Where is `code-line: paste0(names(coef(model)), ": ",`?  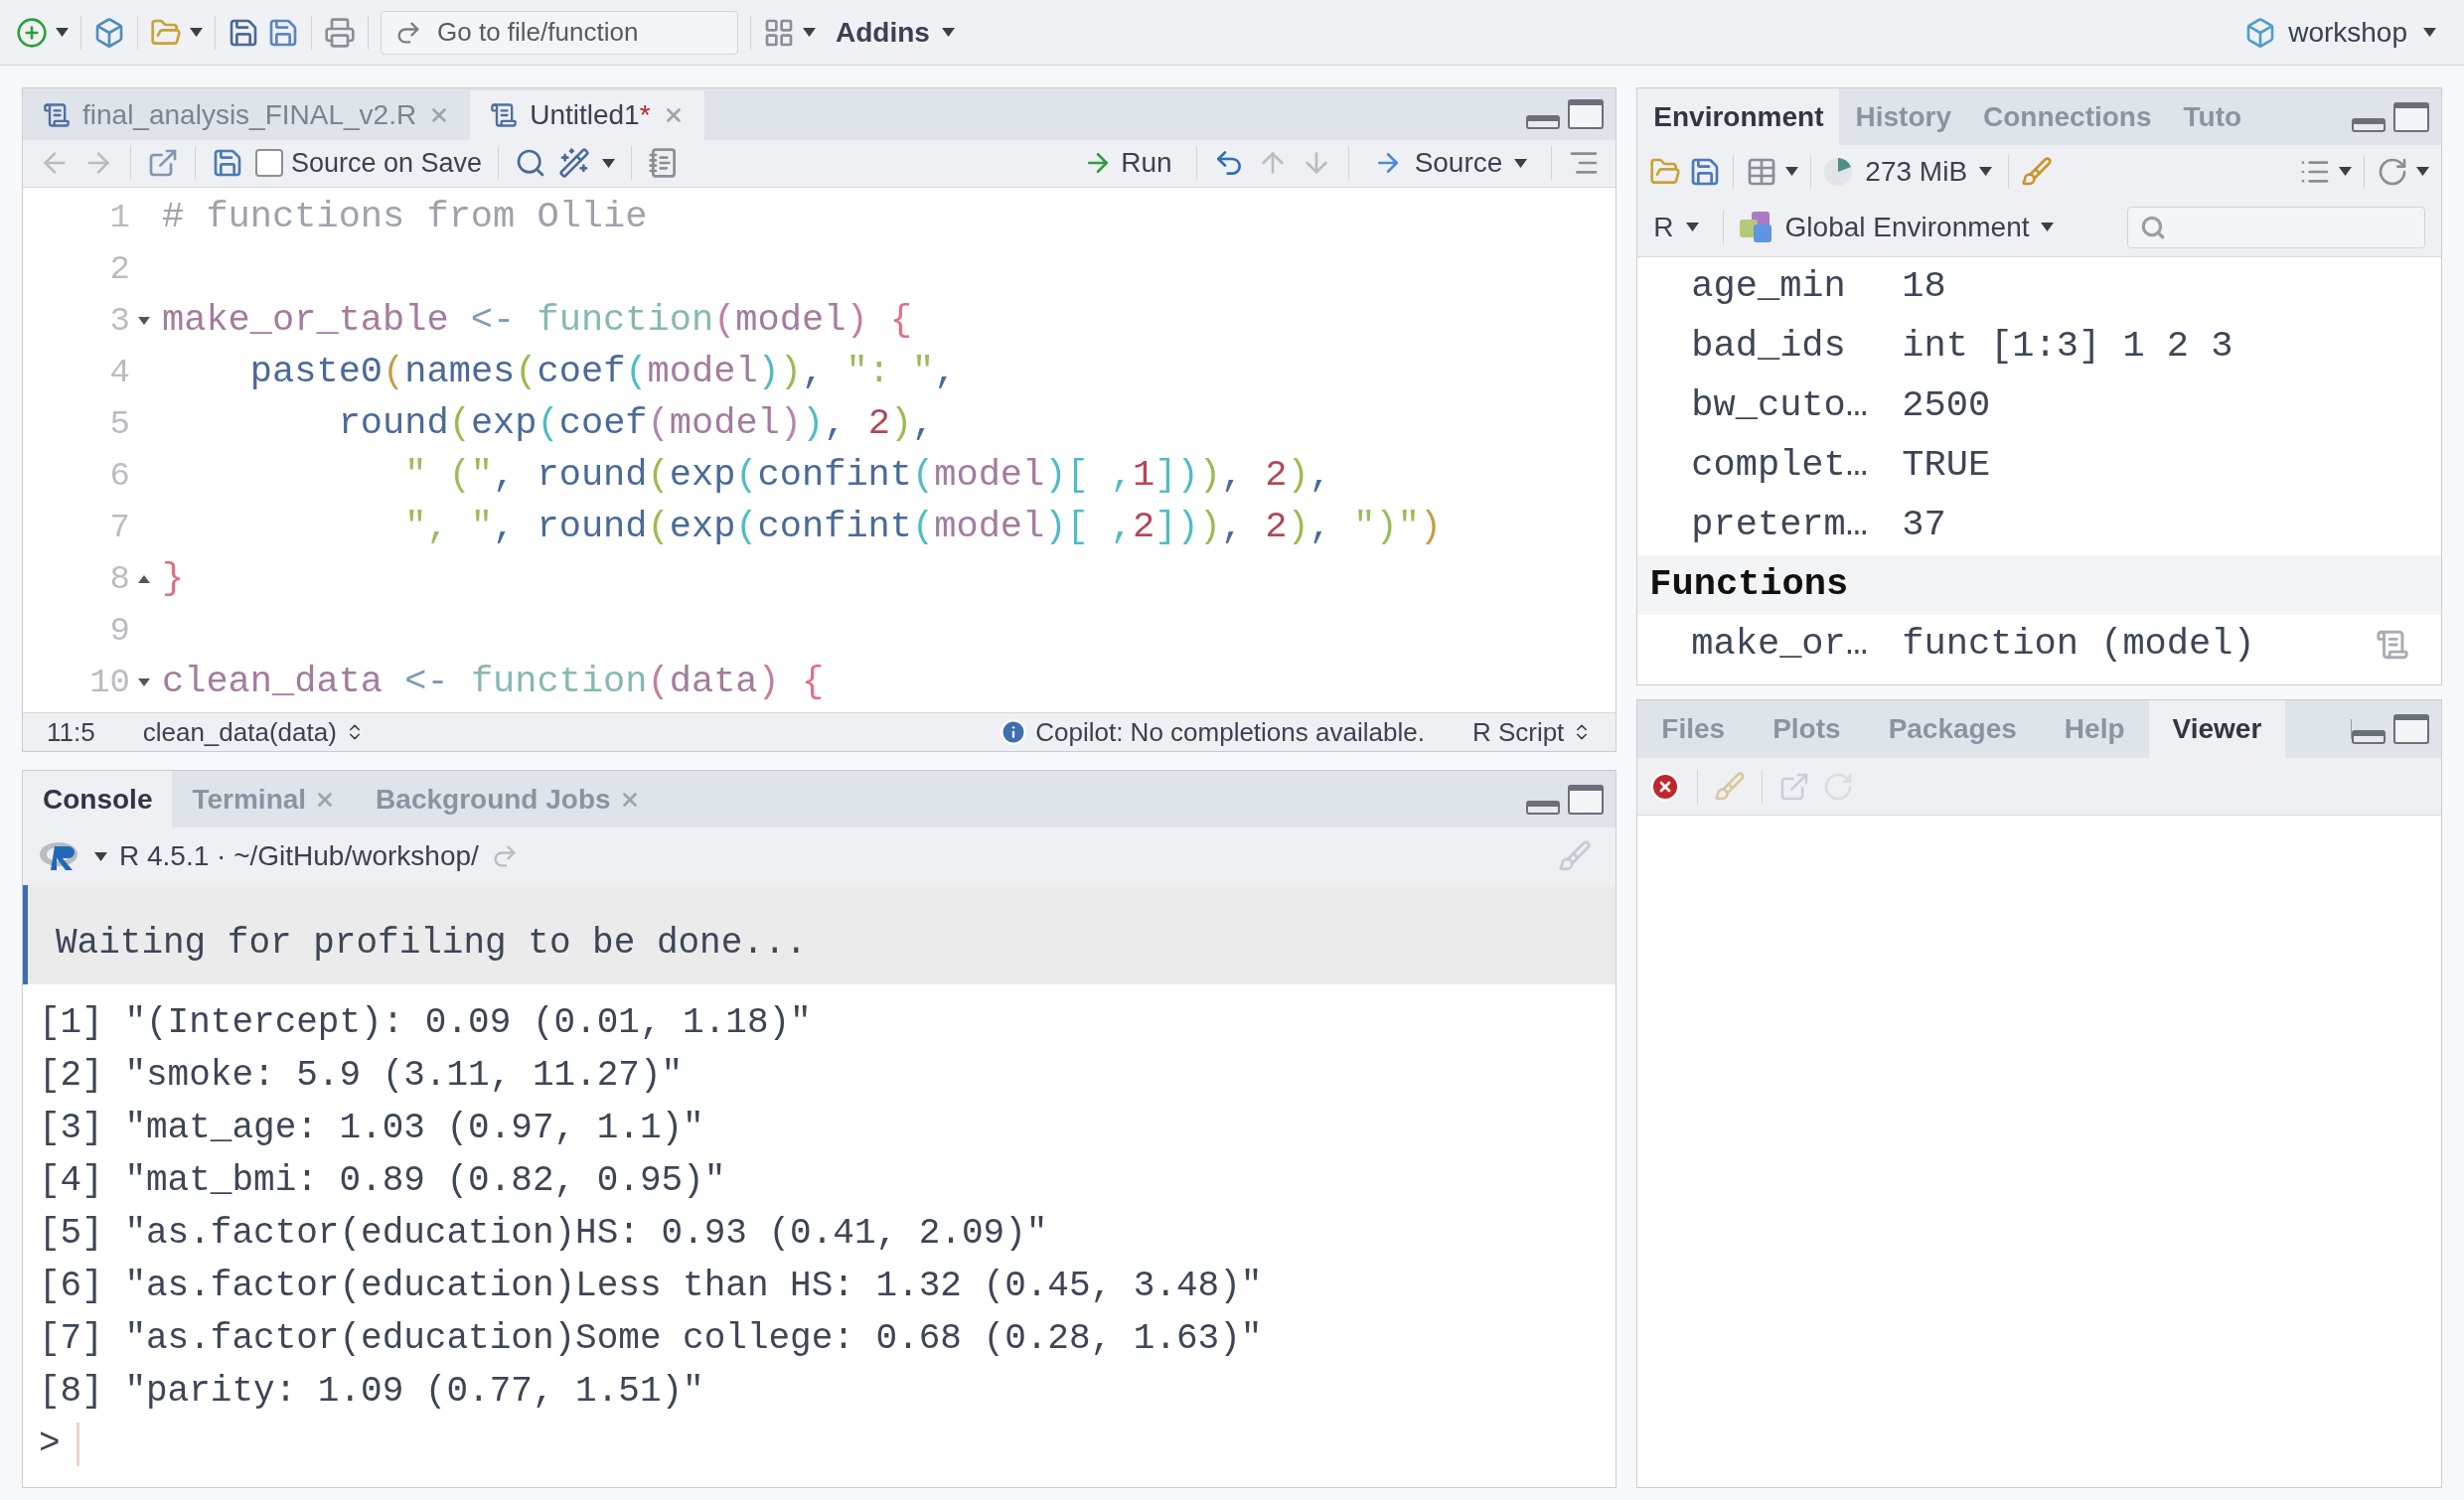 code-line: paste0(names(coef(model)), ": ", is located at coordinates (602, 372).